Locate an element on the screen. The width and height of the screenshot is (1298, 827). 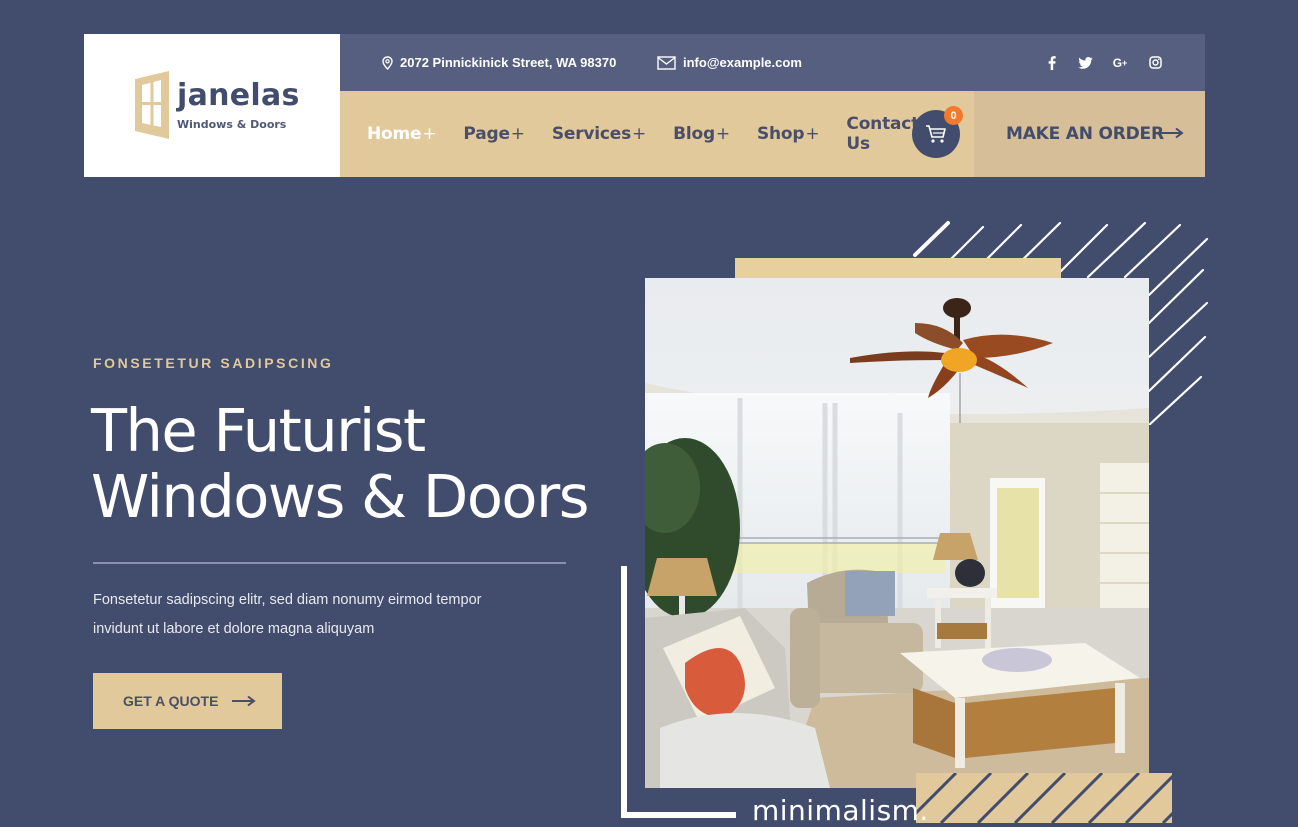
decorative-beige-block is located at coordinates (898, 269).